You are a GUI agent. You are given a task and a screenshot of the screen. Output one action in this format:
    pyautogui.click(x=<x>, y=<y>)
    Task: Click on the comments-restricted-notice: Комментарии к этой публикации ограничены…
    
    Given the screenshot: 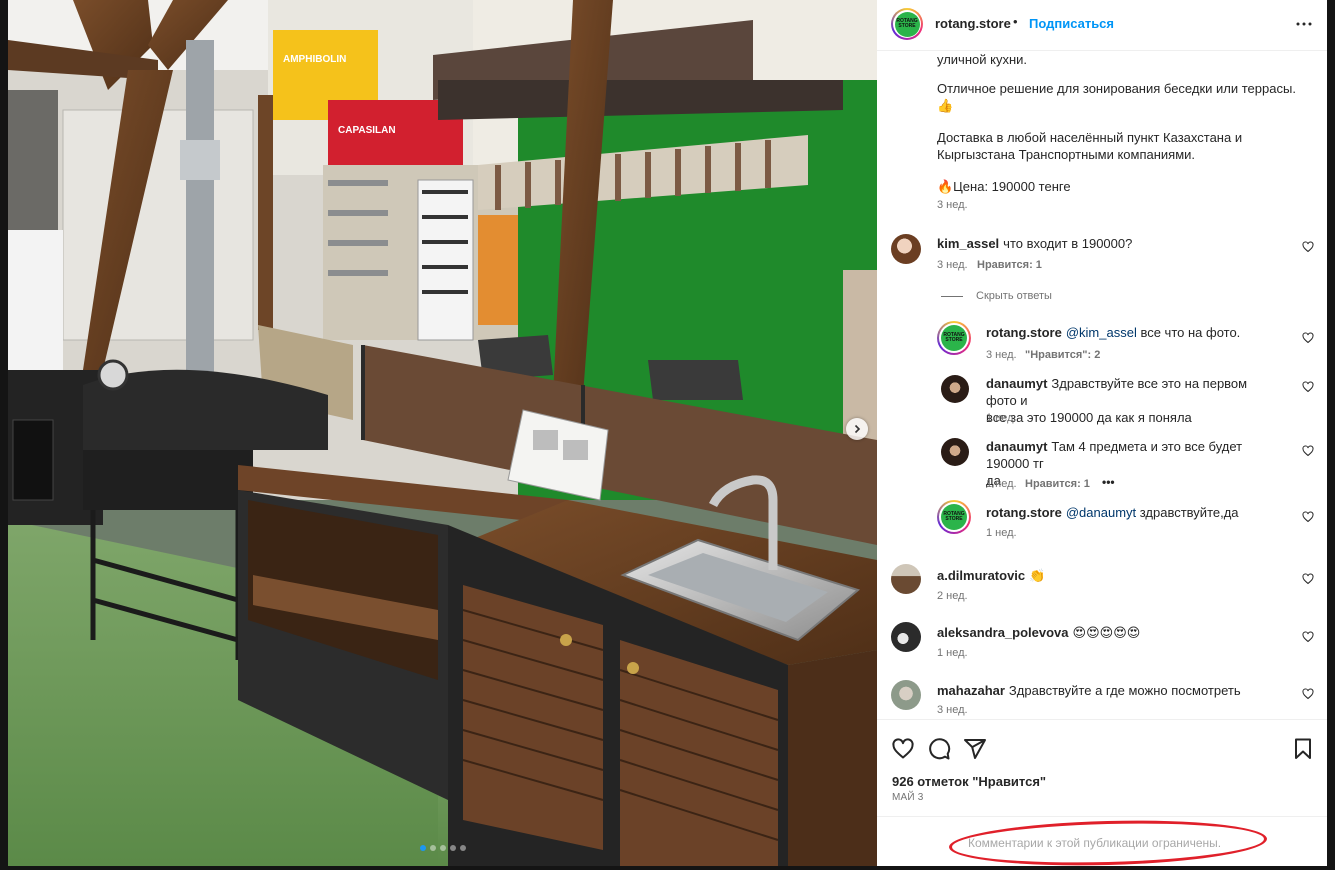 What is the action you would take?
    pyautogui.click(x=1095, y=843)
    